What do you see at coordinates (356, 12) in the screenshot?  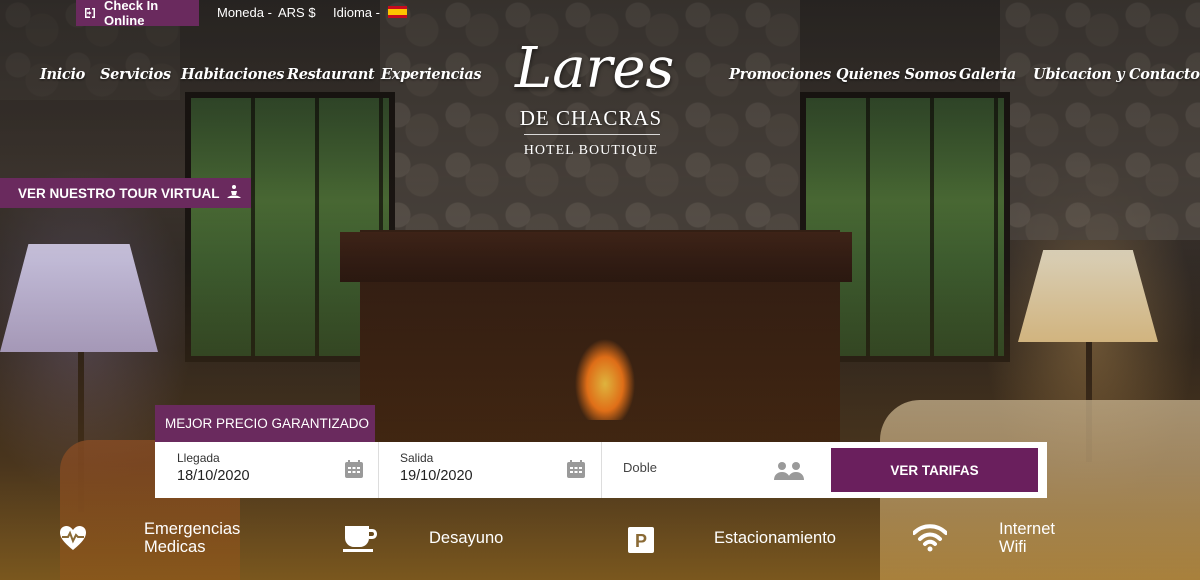 I see `language-label: Idioma -` at bounding box center [356, 12].